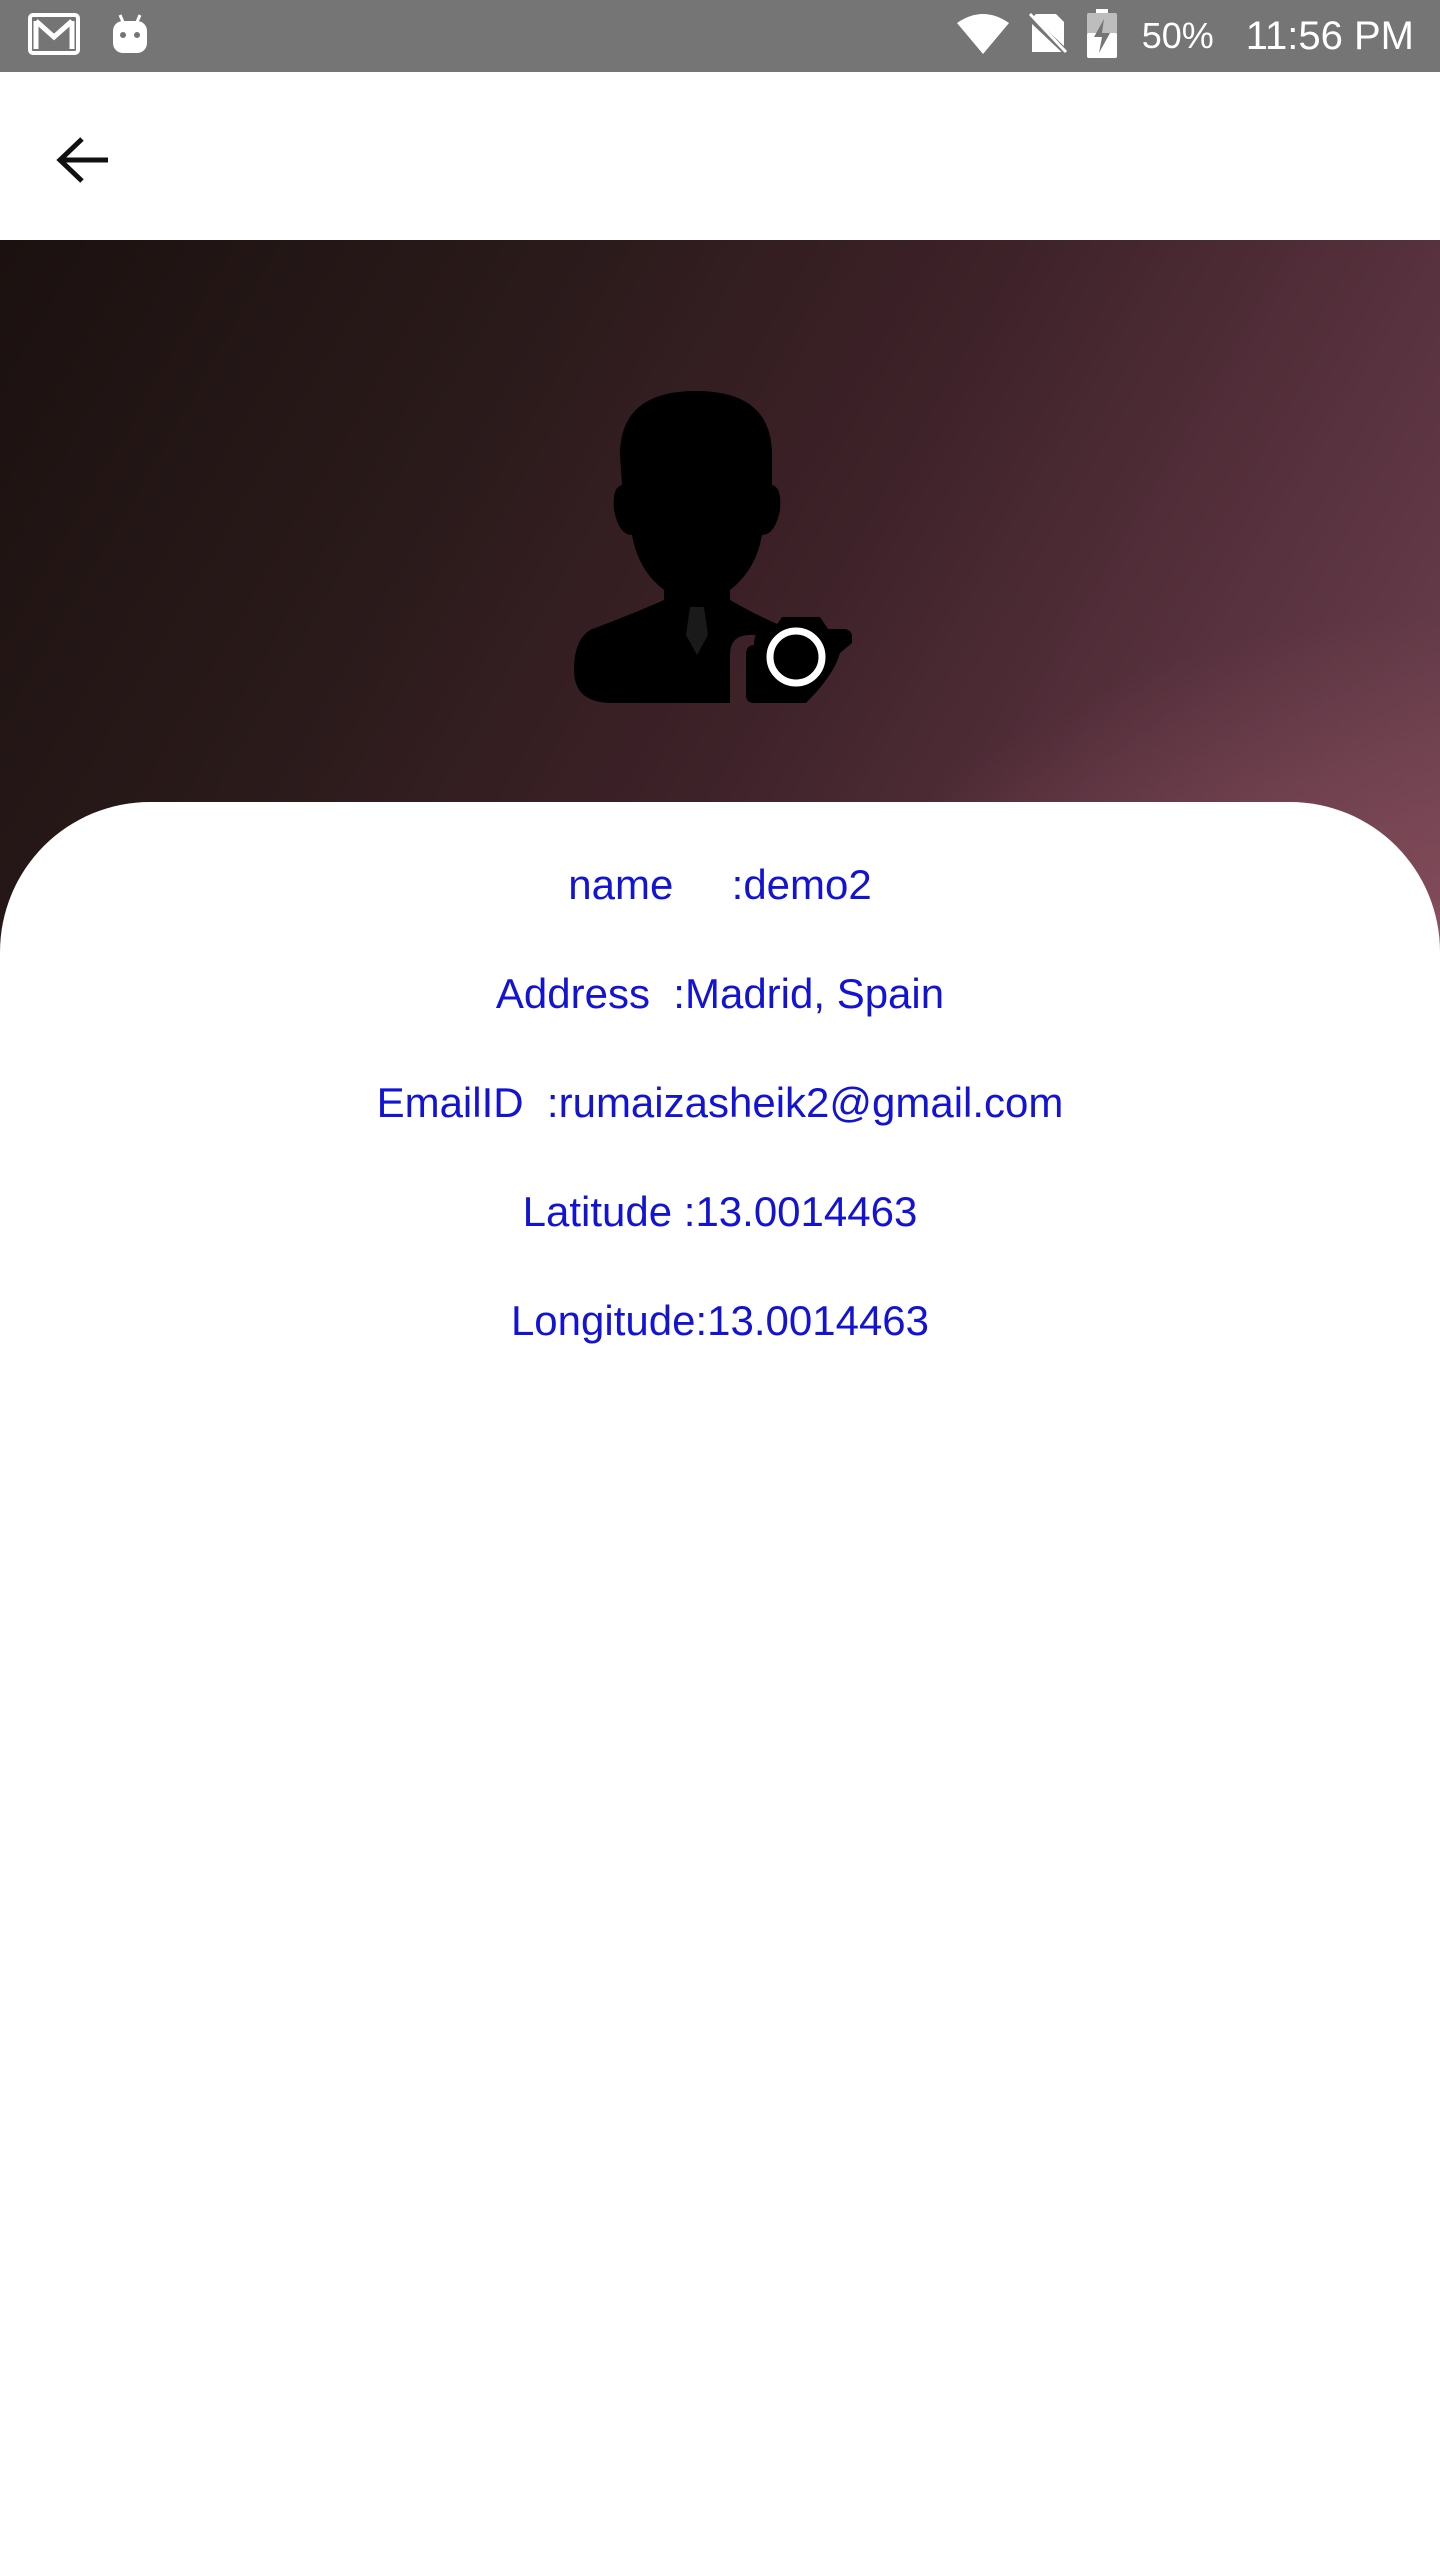 The height and width of the screenshot is (2560, 1440). Describe the element at coordinates (1329, 35) in the screenshot. I see `status-clock: 11:56 PM` at that location.